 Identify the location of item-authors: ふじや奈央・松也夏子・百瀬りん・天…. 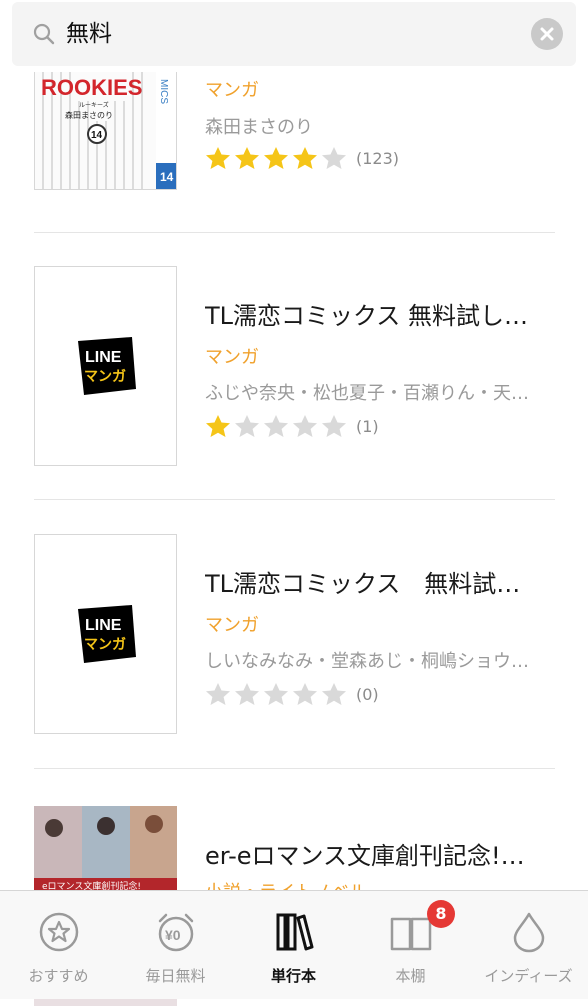
(367, 393).